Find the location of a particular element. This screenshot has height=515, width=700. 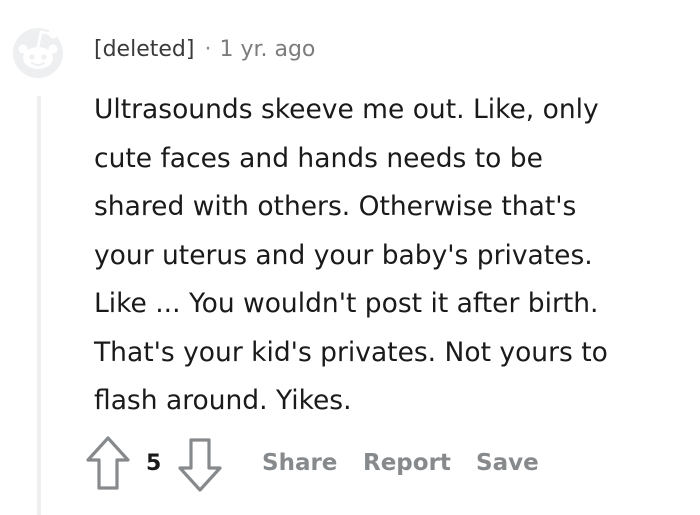

comment-actions: 5 Share Report Save is located at coordinates (364, 464).